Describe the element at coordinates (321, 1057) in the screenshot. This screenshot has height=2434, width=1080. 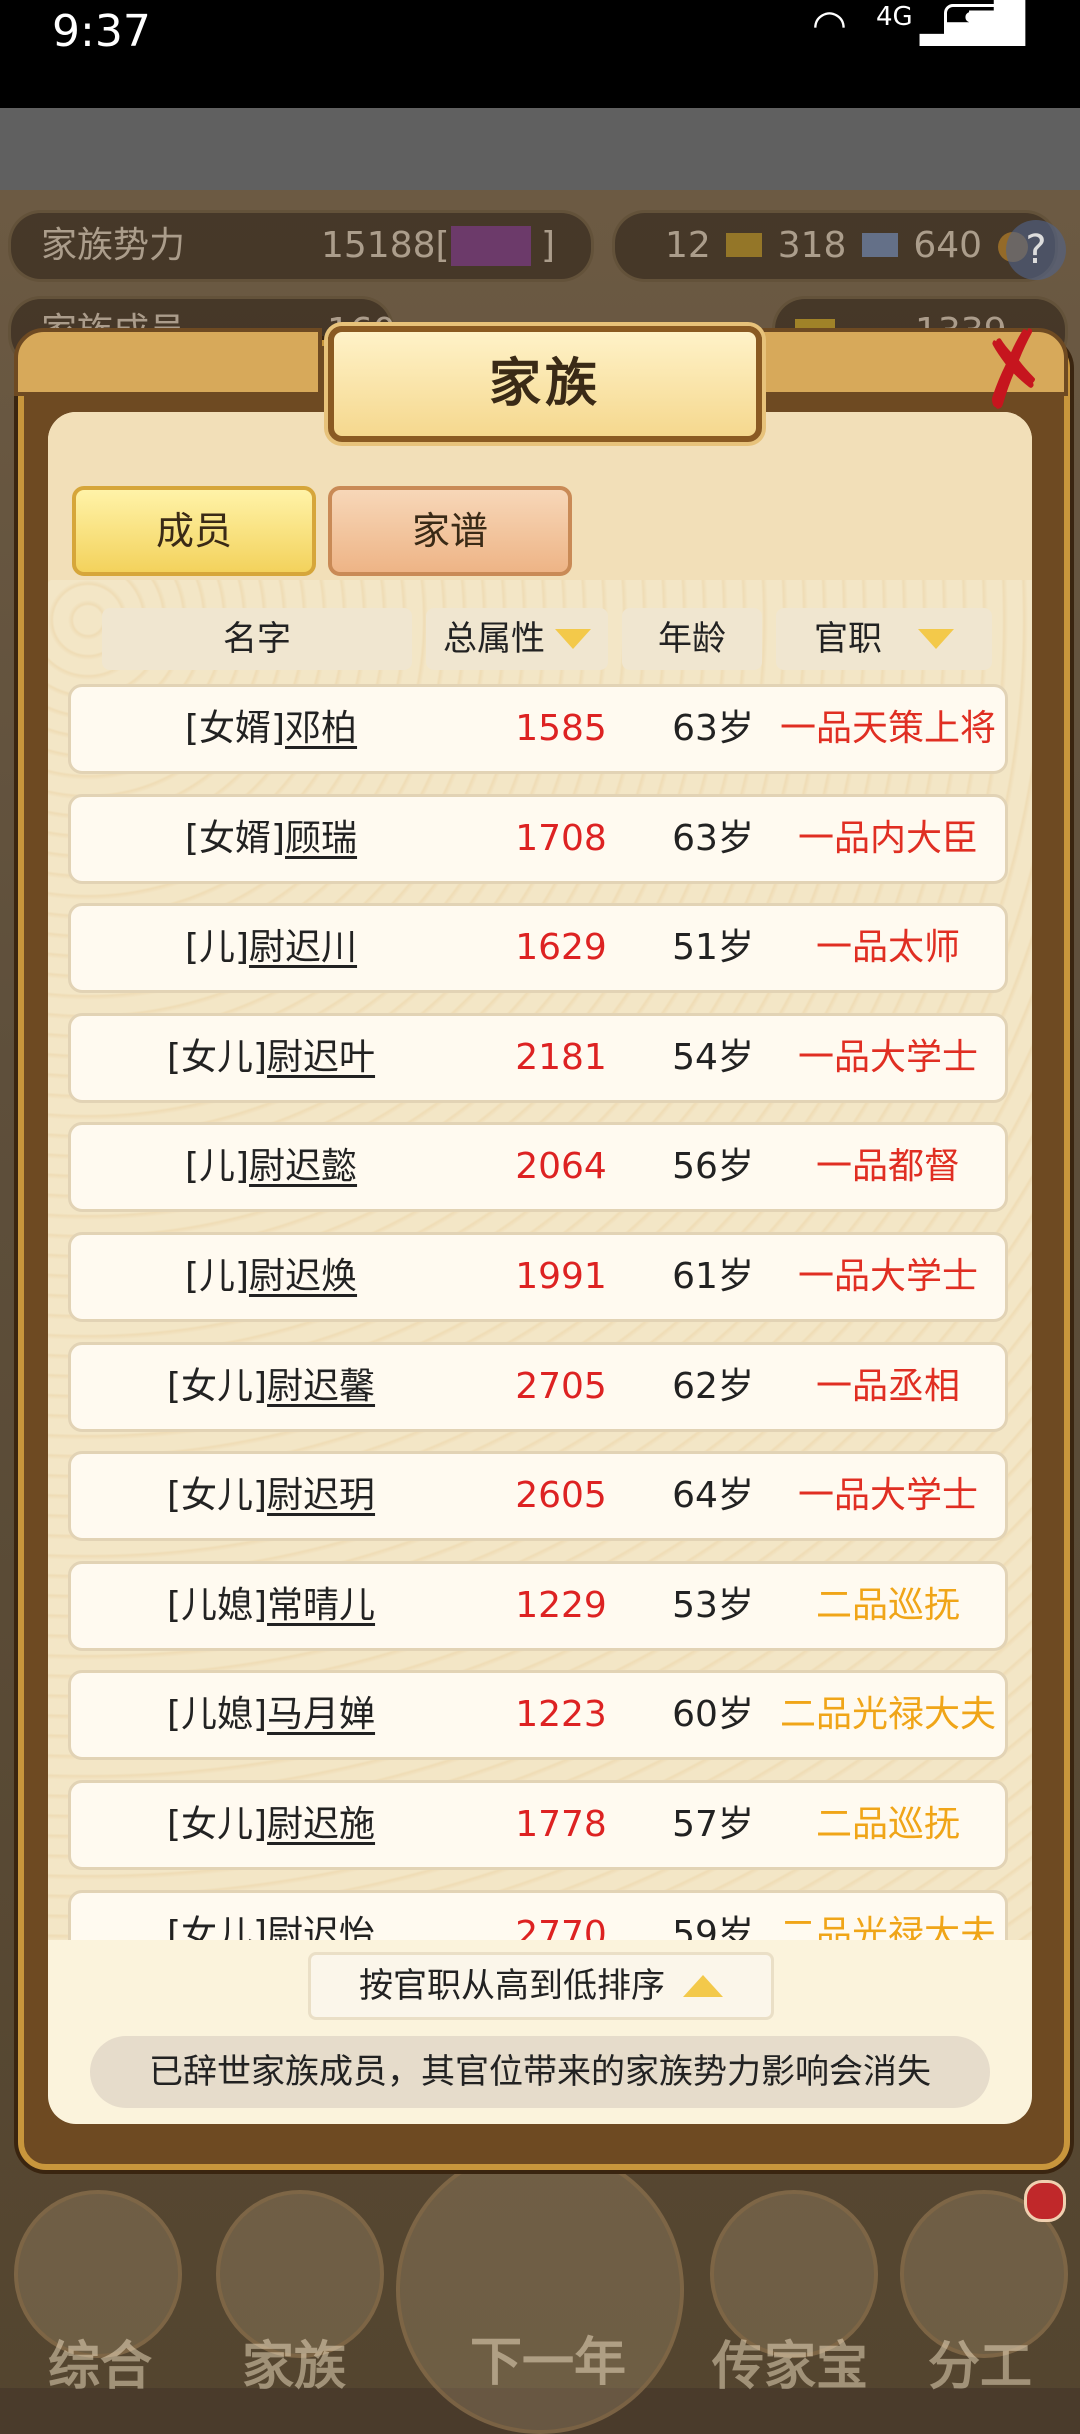
I see `member-name-link: 尉迟叶` at that location.